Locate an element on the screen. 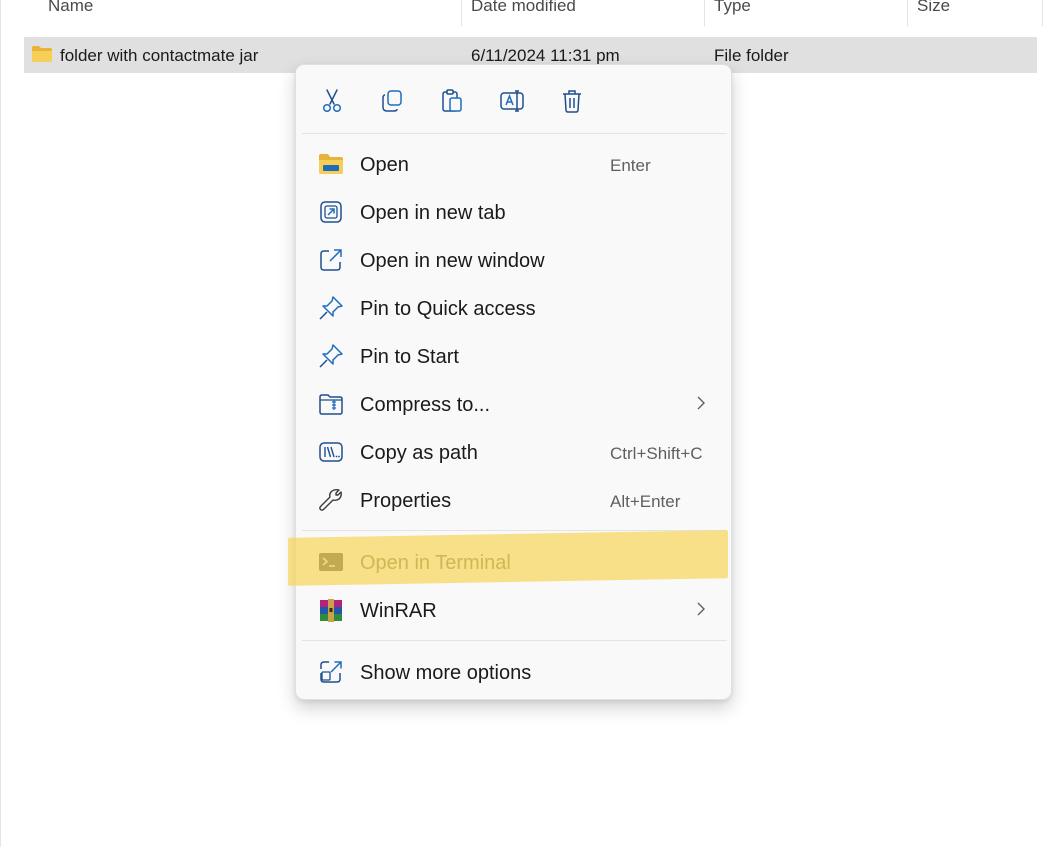  scissors-icon is located at coordinates (332, 101).